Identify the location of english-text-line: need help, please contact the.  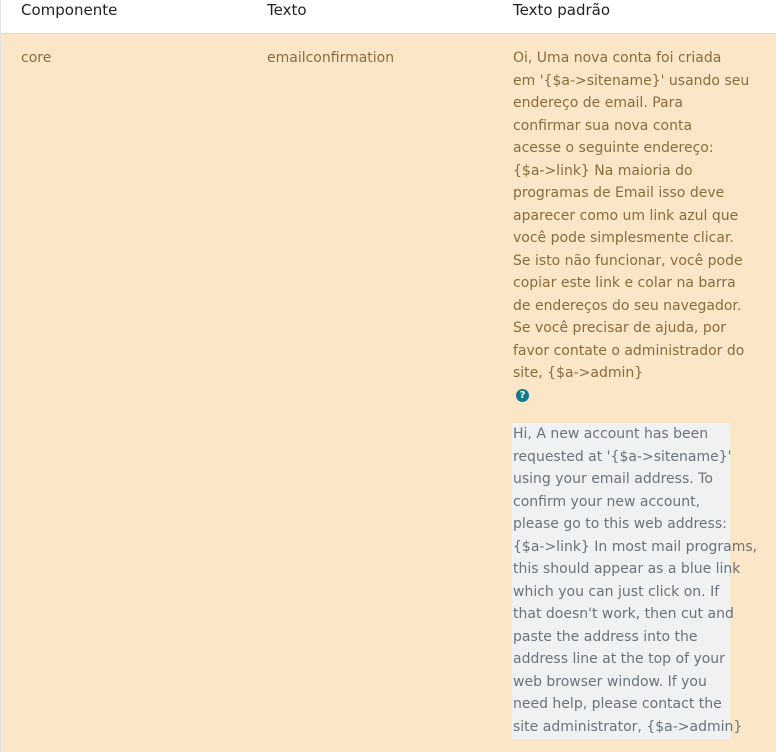
(617, 704).